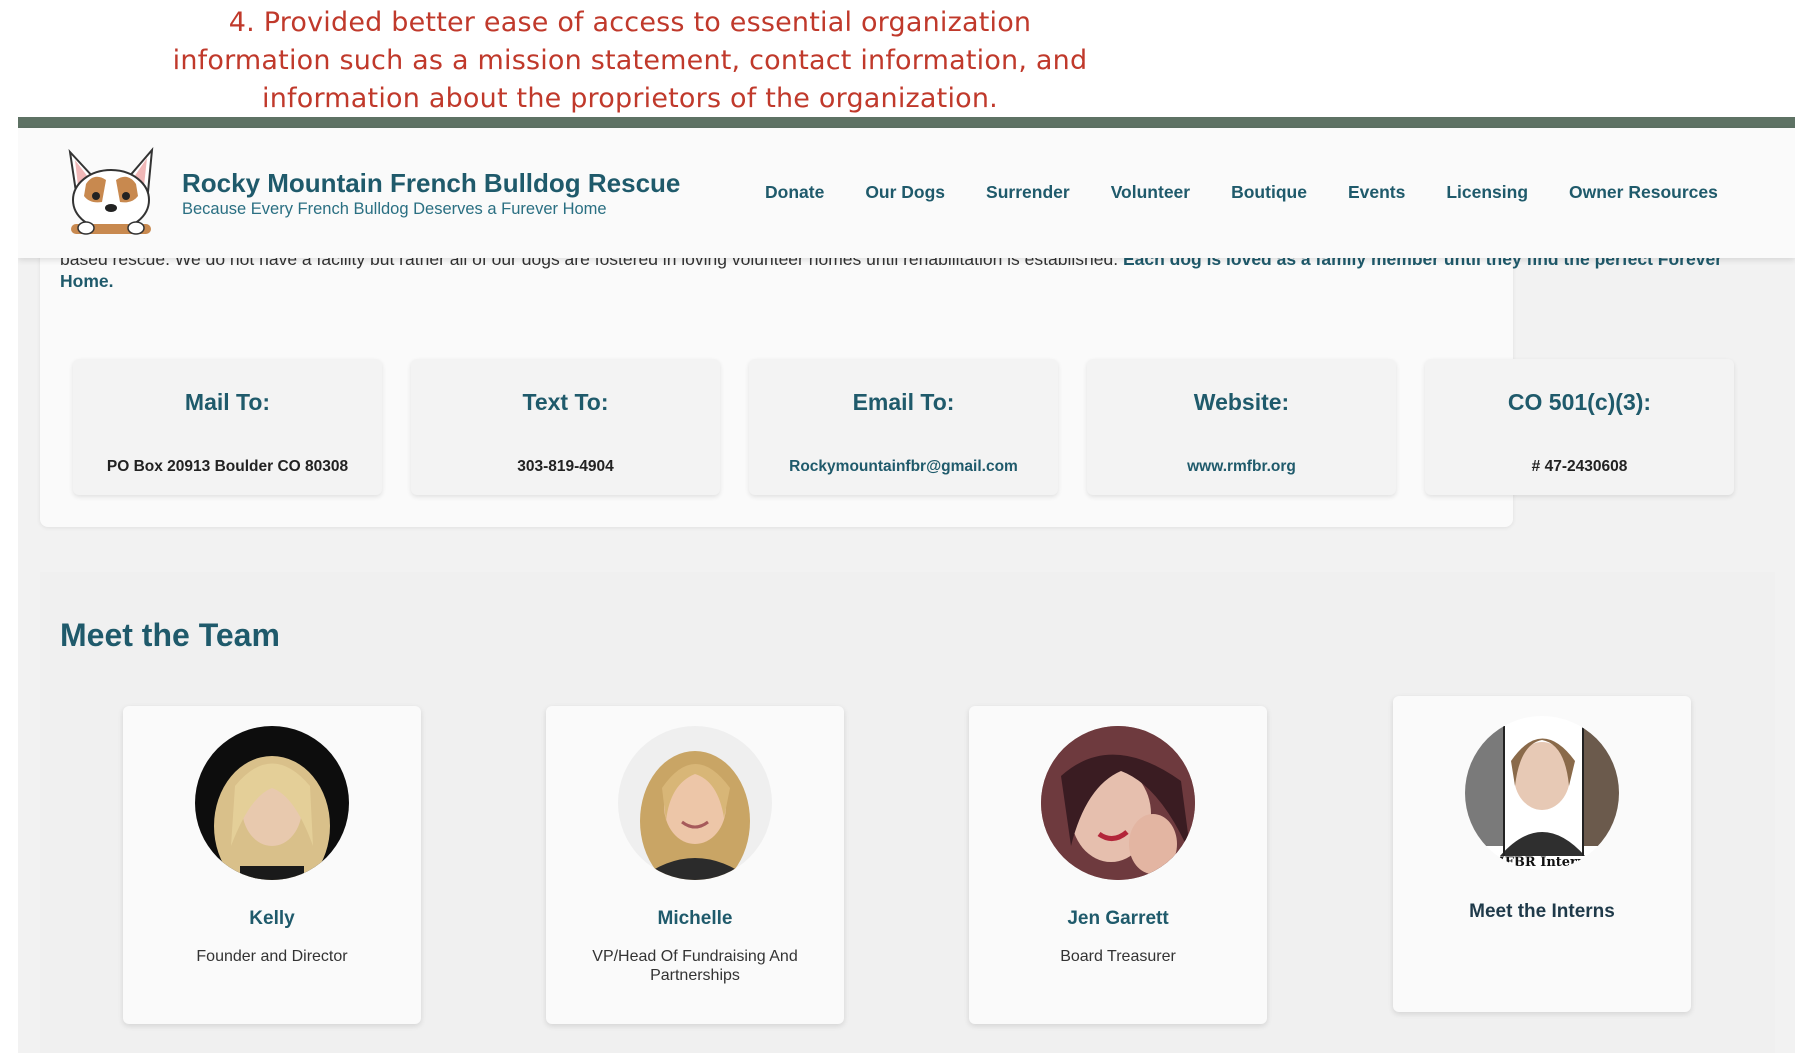 The image size is (1795, 1053). I want to click on team-card-kelly: Kelly Founder and Director, so click(272, 865).